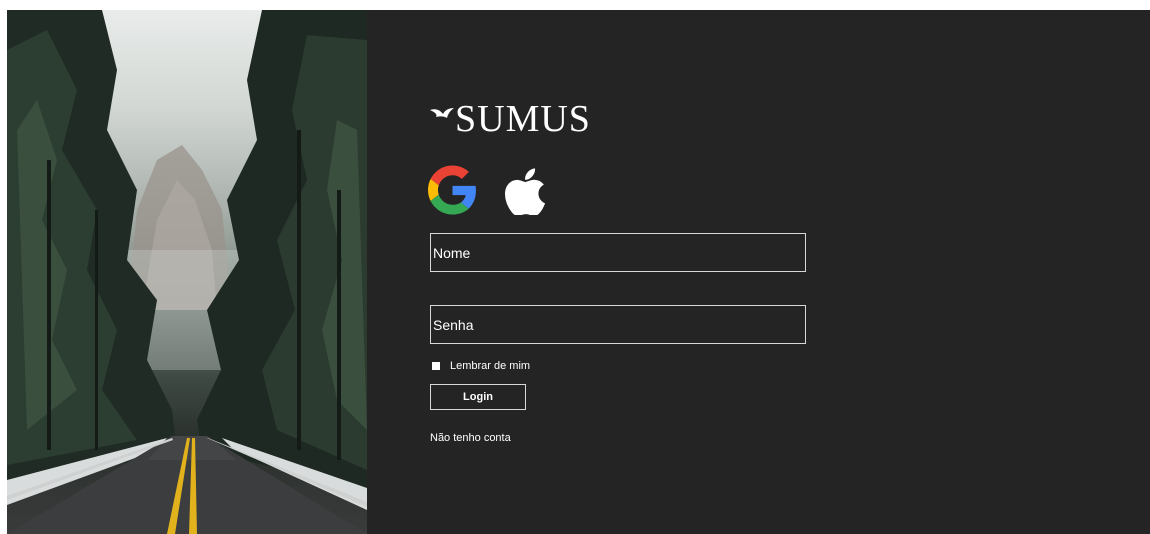 Image resolution: width=1150 pixels, height=534 pixels. I want to click on brand-logo: SUMUS, so click(510, 119).